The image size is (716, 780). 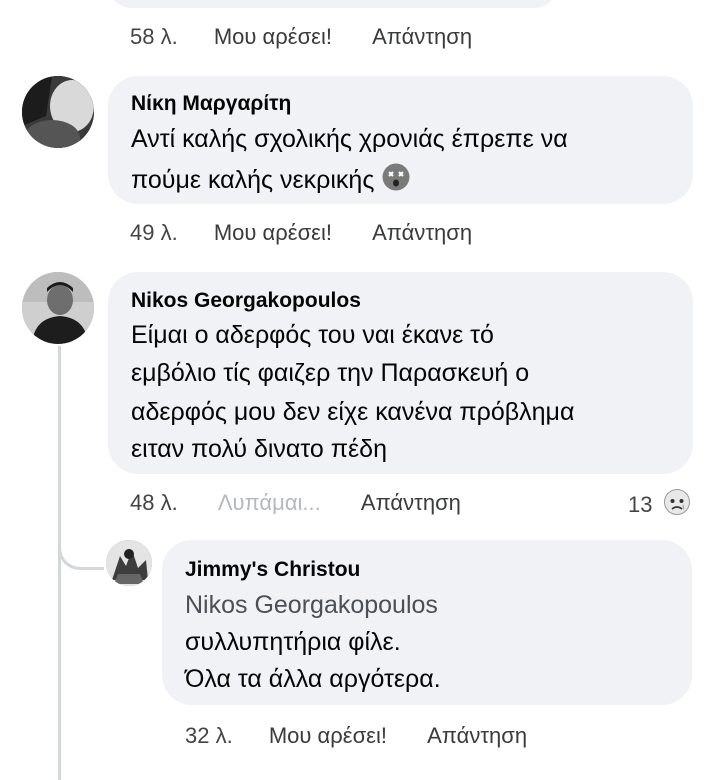 What do you see at coordinates (246, 301) in the screenshot?
I see `comment-author: Nikos Georgakopoulos` at bounding box center [246, 301].